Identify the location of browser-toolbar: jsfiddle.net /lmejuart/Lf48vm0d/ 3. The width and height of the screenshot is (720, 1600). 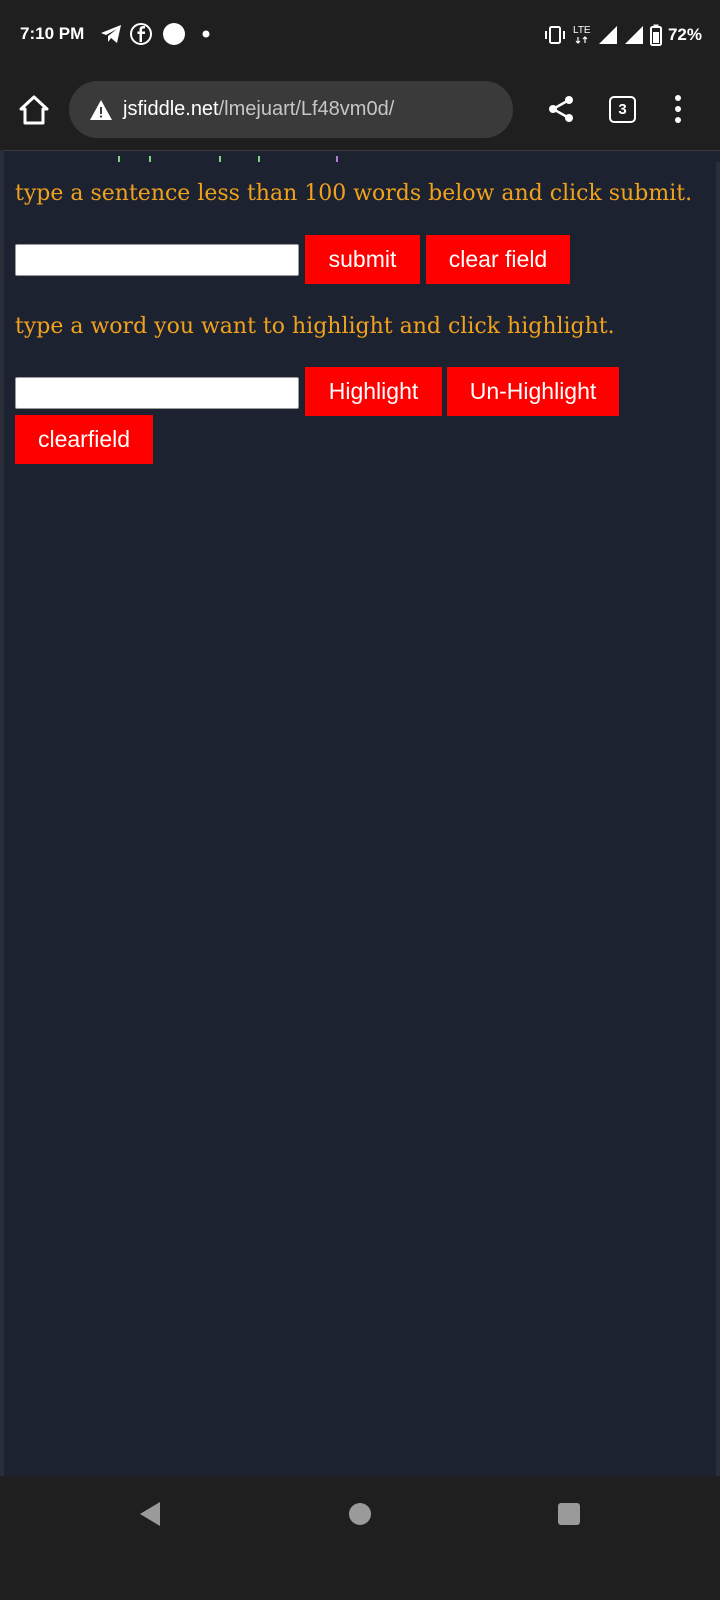
(360, 110).